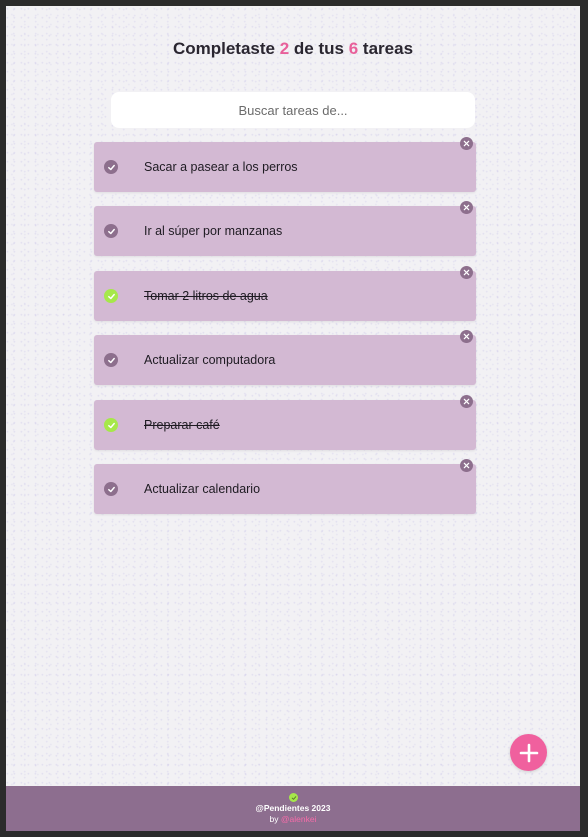 Image resolution: width=588 pixels, height=837 pixels. I want to click on footer-credit: by @alenkei, so click(293, 819).